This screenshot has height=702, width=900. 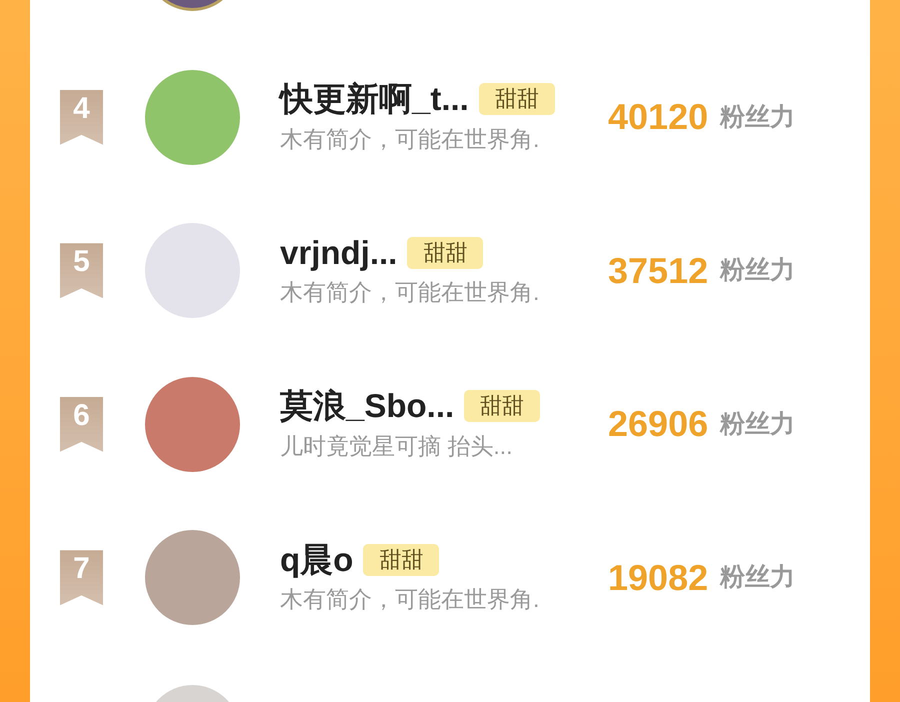 I want to click on rank-badge: 4, so click(x=81, y=117).